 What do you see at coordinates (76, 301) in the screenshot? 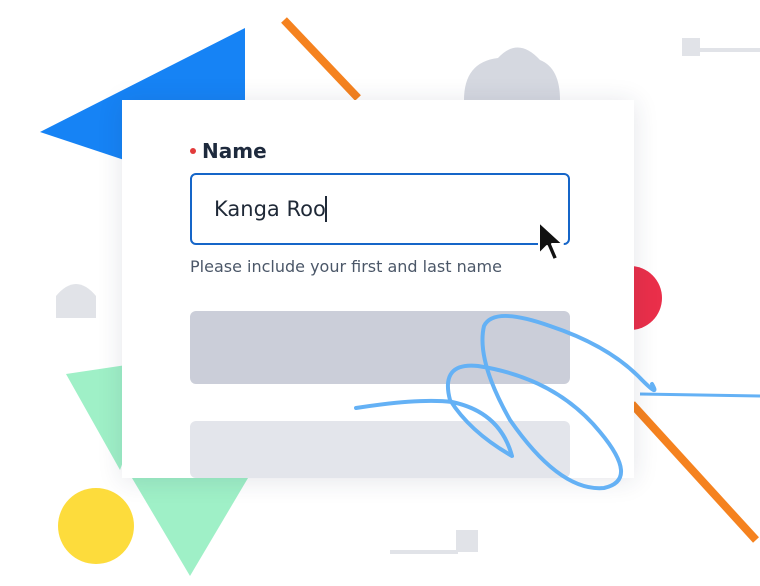
I see `gray-blob-left` at bounding box center [76, 301].